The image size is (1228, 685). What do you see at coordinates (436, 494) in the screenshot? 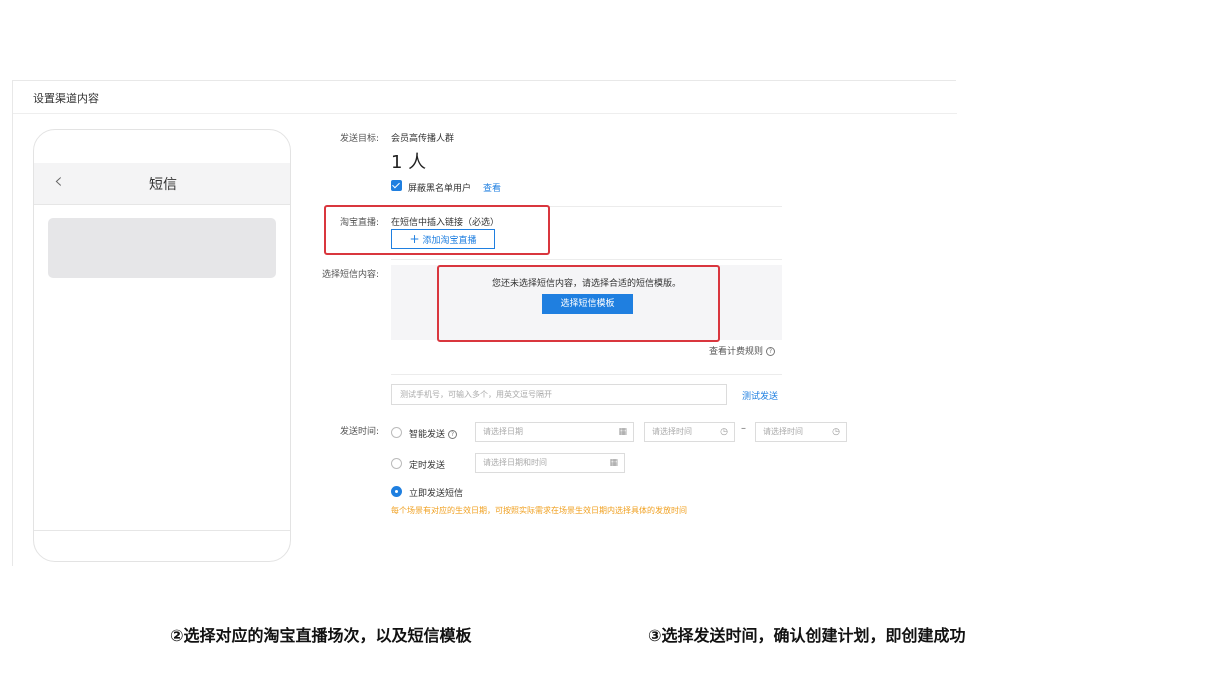
I see `immediate-send-label: 立即发送短信` at bounding box center [436, 494].